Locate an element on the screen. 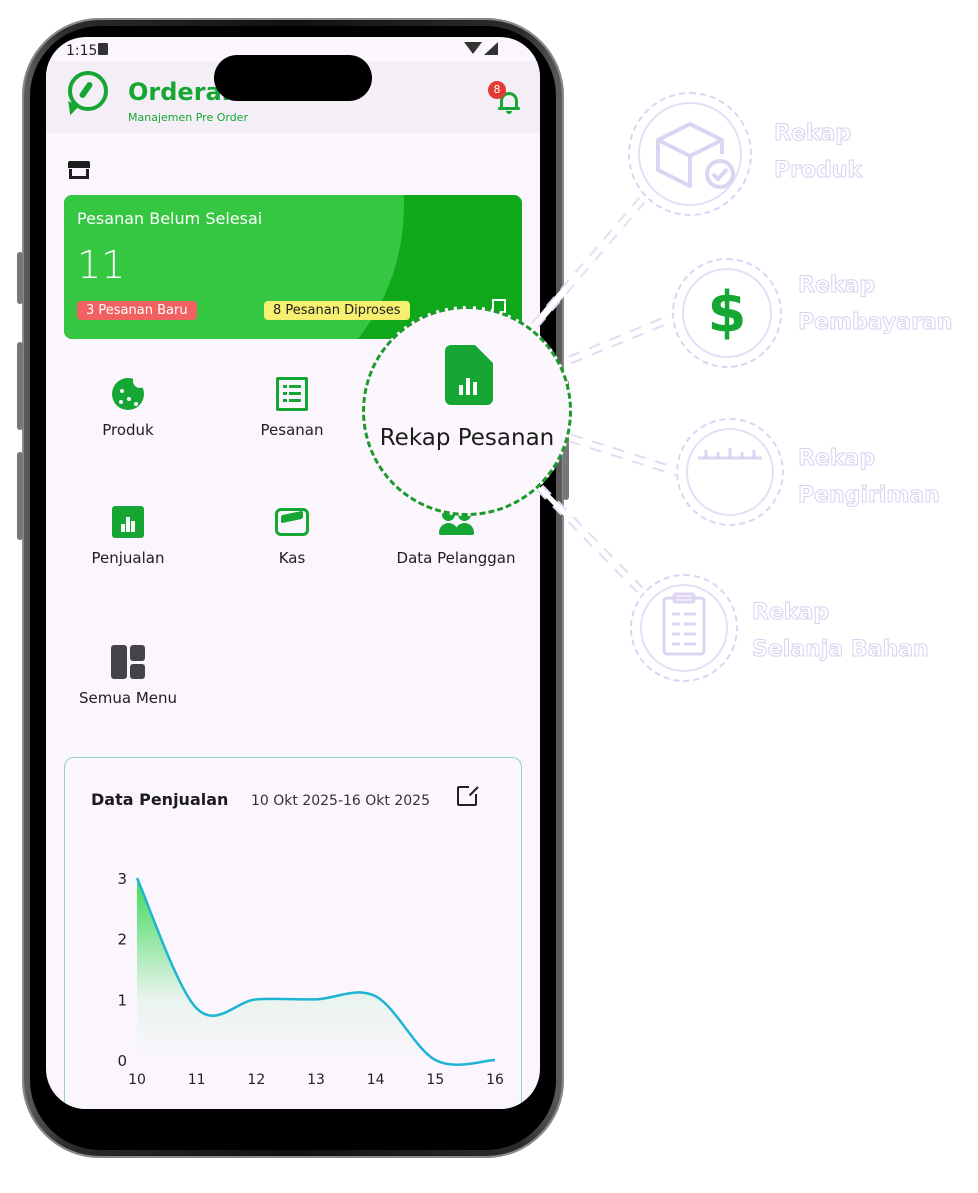 The width and height of the screenshot is (978, 1193). orders-card-count: 11 is located at coordinates (101, 265).